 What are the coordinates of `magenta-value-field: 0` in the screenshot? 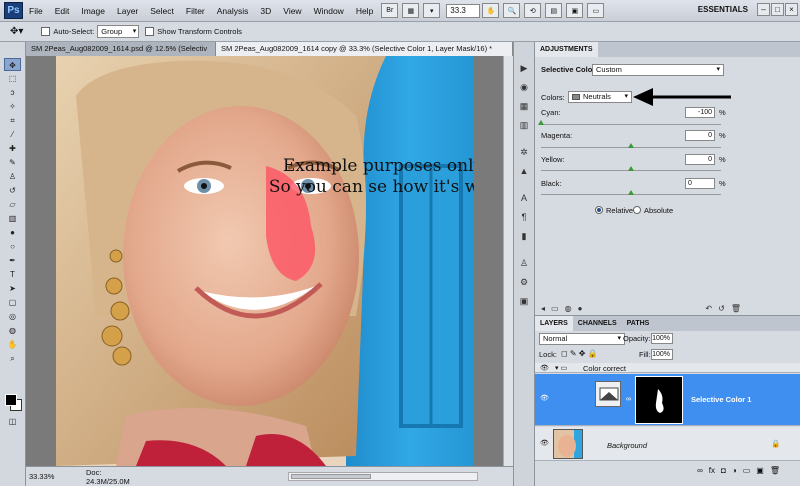 It's located at (700, 135).